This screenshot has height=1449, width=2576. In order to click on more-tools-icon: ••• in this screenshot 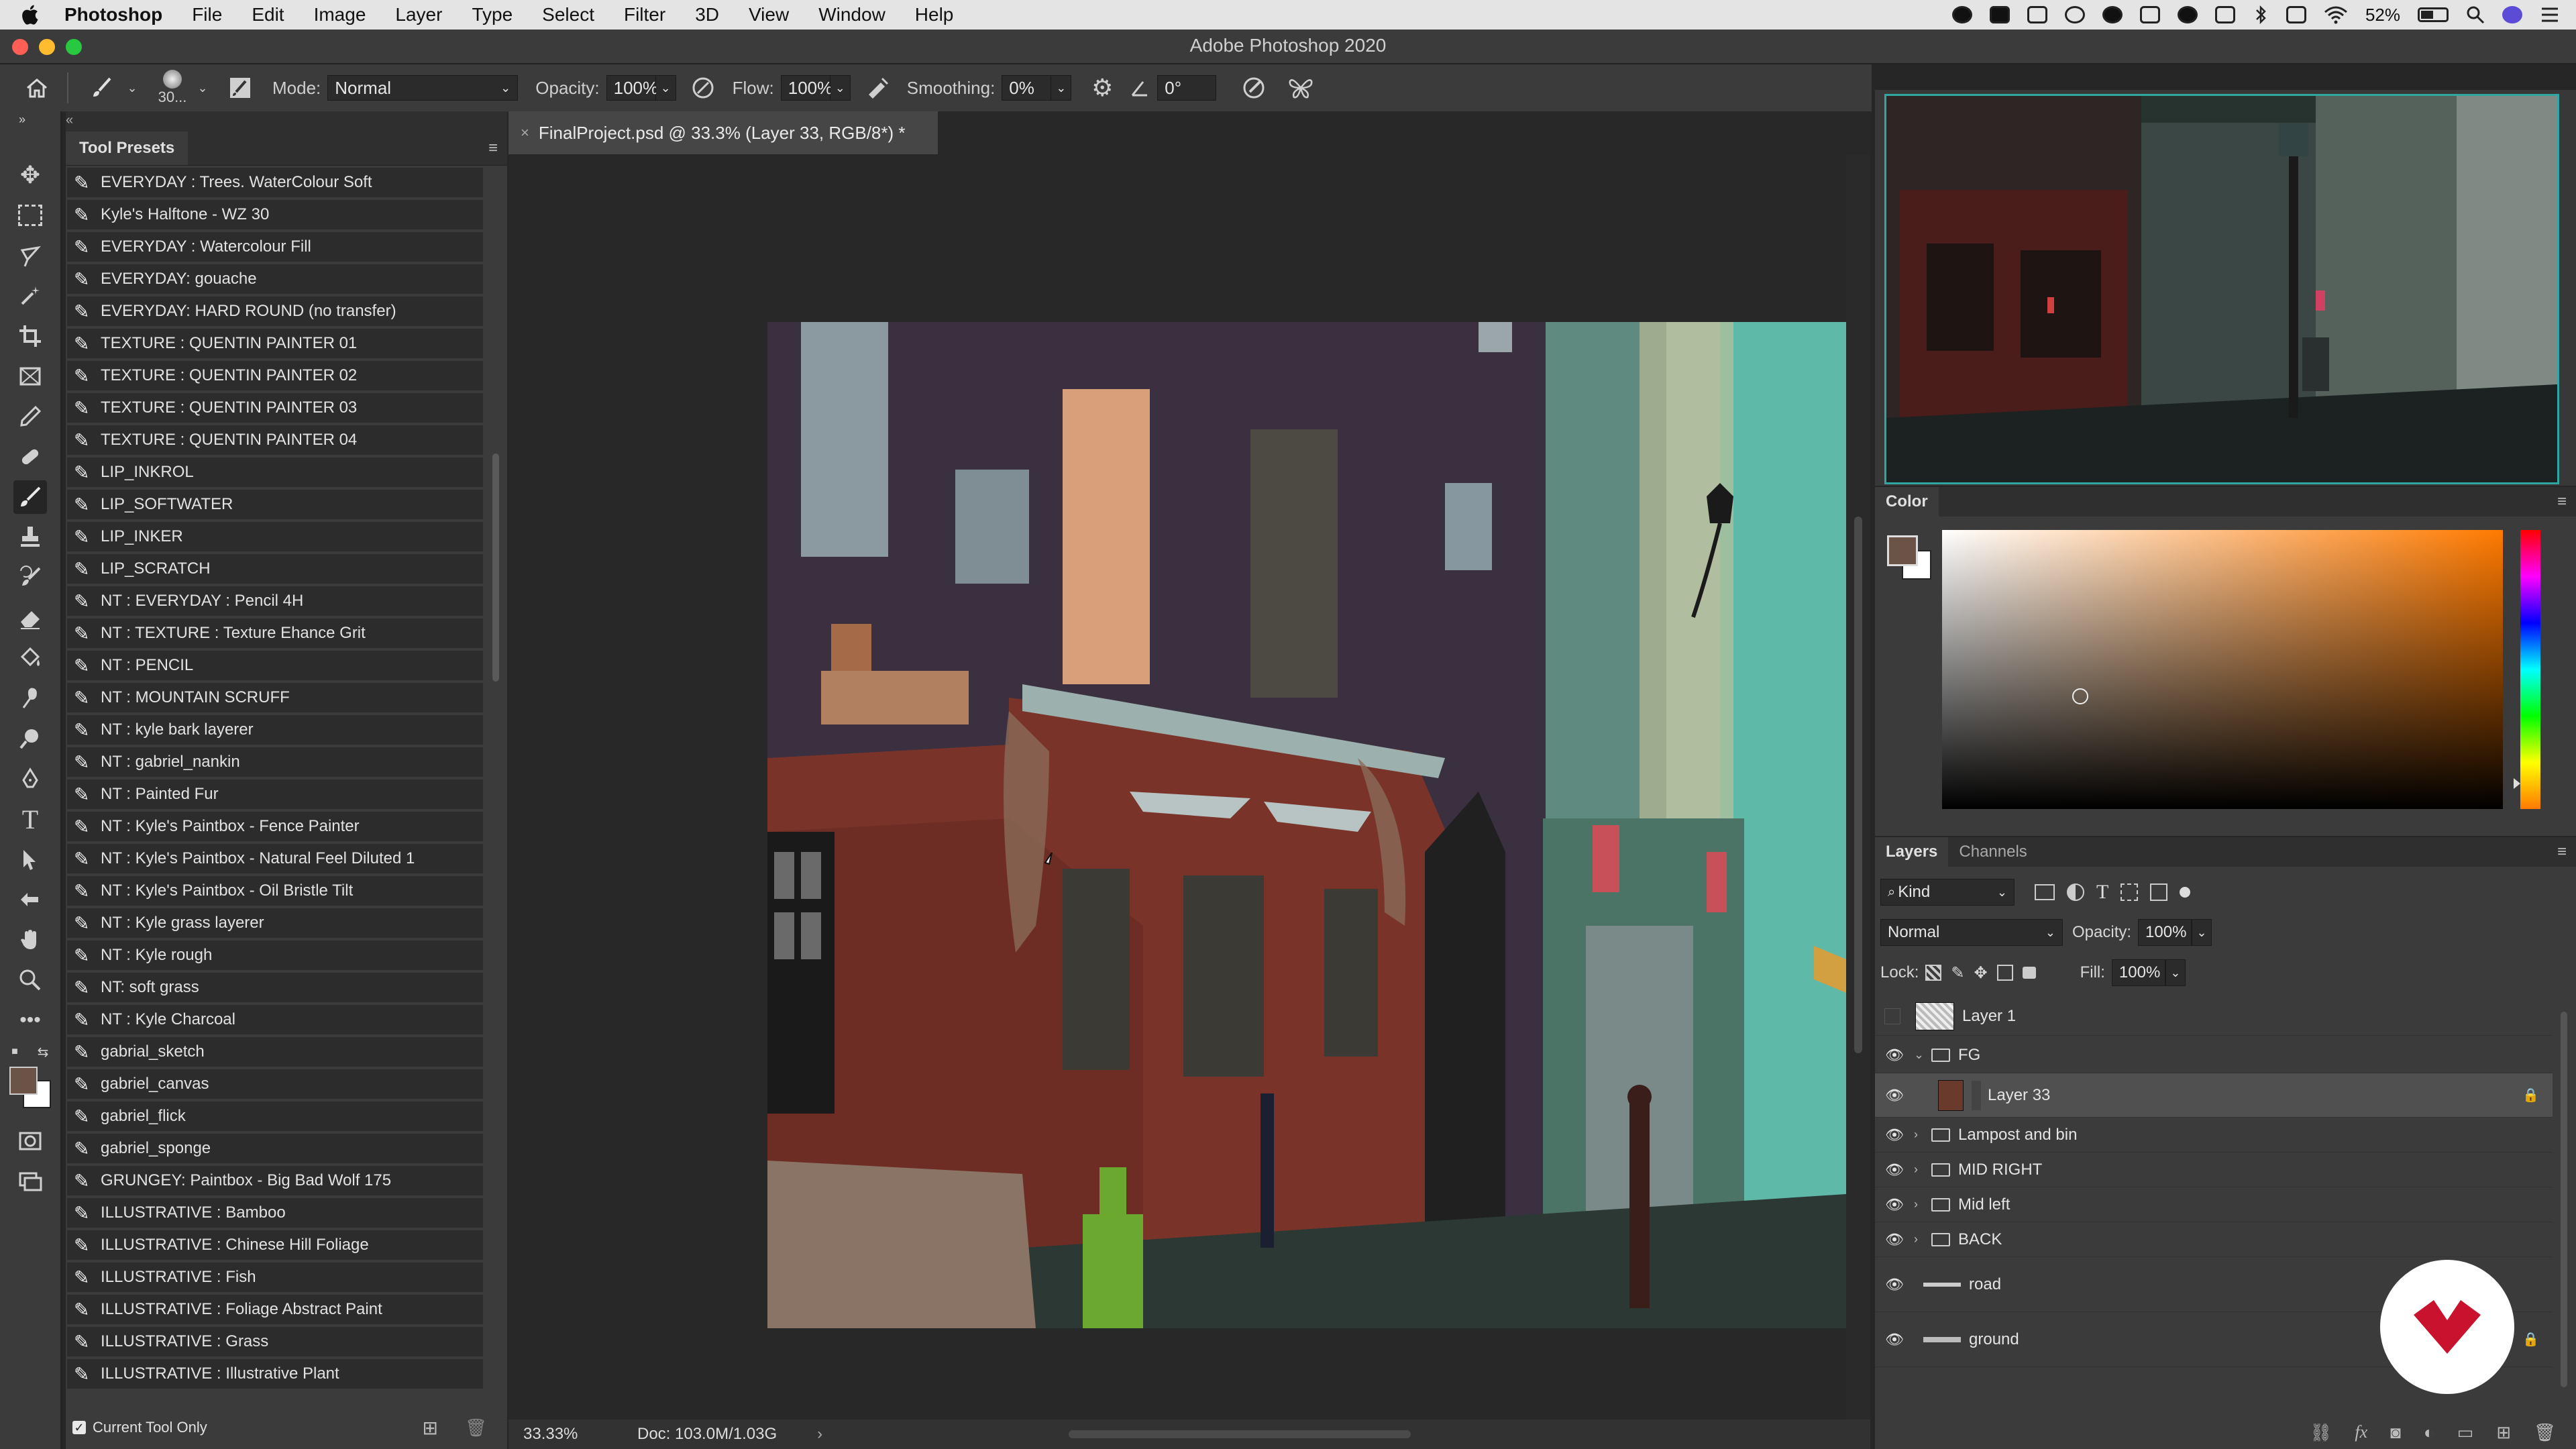, I will do `click(30, 1020)`.